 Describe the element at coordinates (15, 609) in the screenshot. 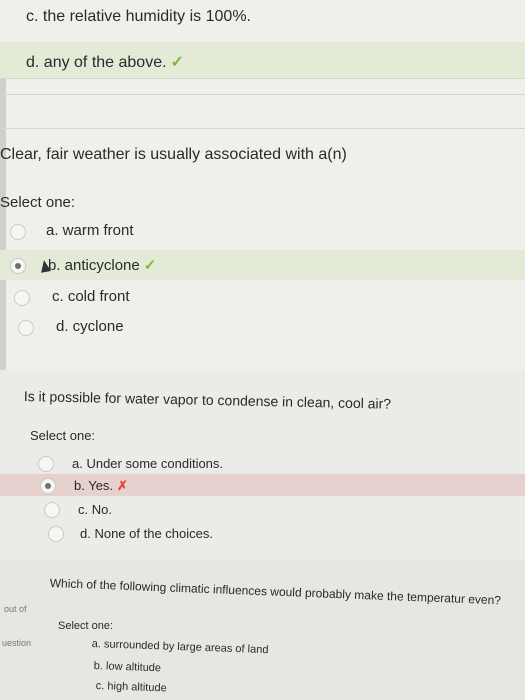

I see `side-label-out-of: out of` at that location.